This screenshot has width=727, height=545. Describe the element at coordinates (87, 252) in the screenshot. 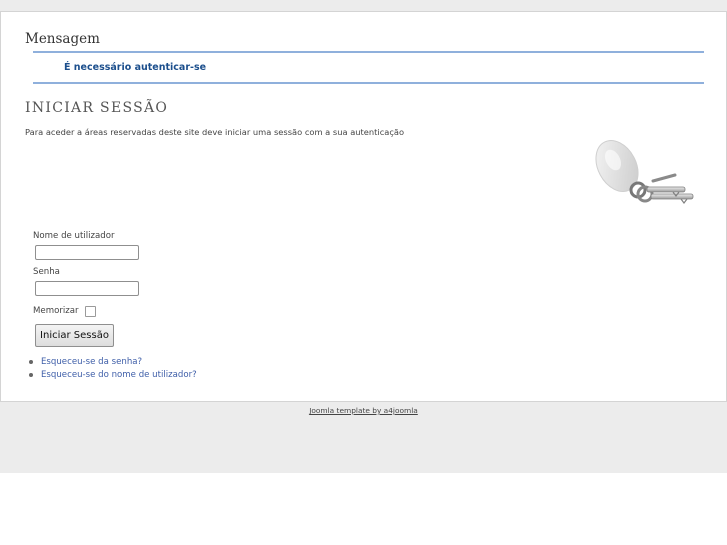

I see `username-input` at that location.